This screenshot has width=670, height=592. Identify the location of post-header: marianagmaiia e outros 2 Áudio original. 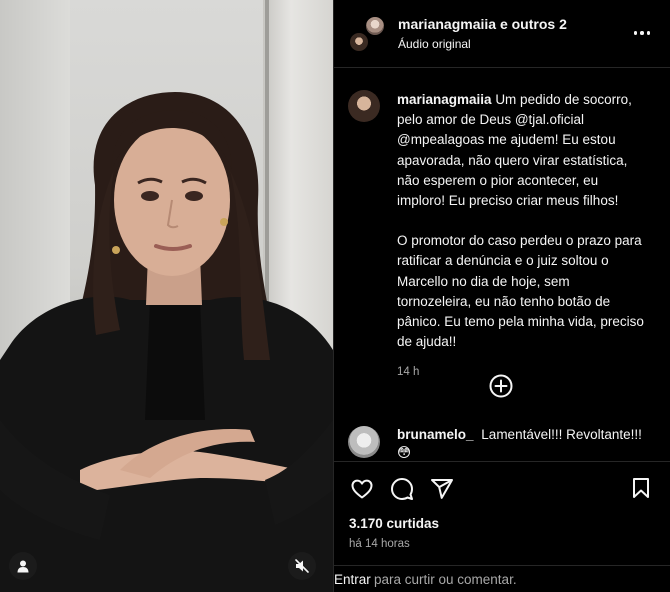
(502, 34).